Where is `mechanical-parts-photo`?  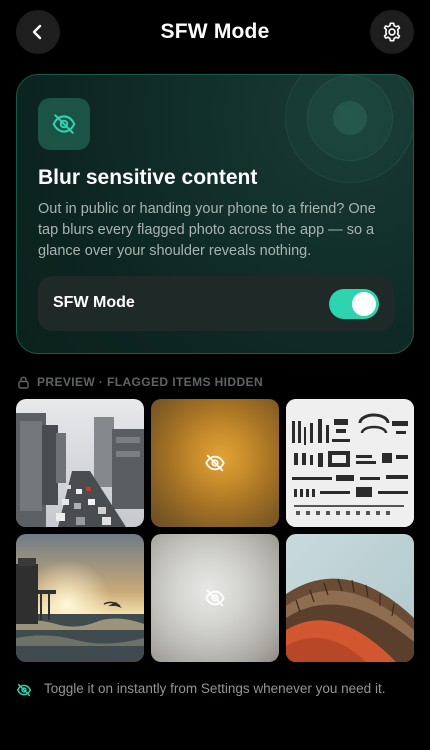 mechanical-parts-photo is located at coordinates (350, 463).